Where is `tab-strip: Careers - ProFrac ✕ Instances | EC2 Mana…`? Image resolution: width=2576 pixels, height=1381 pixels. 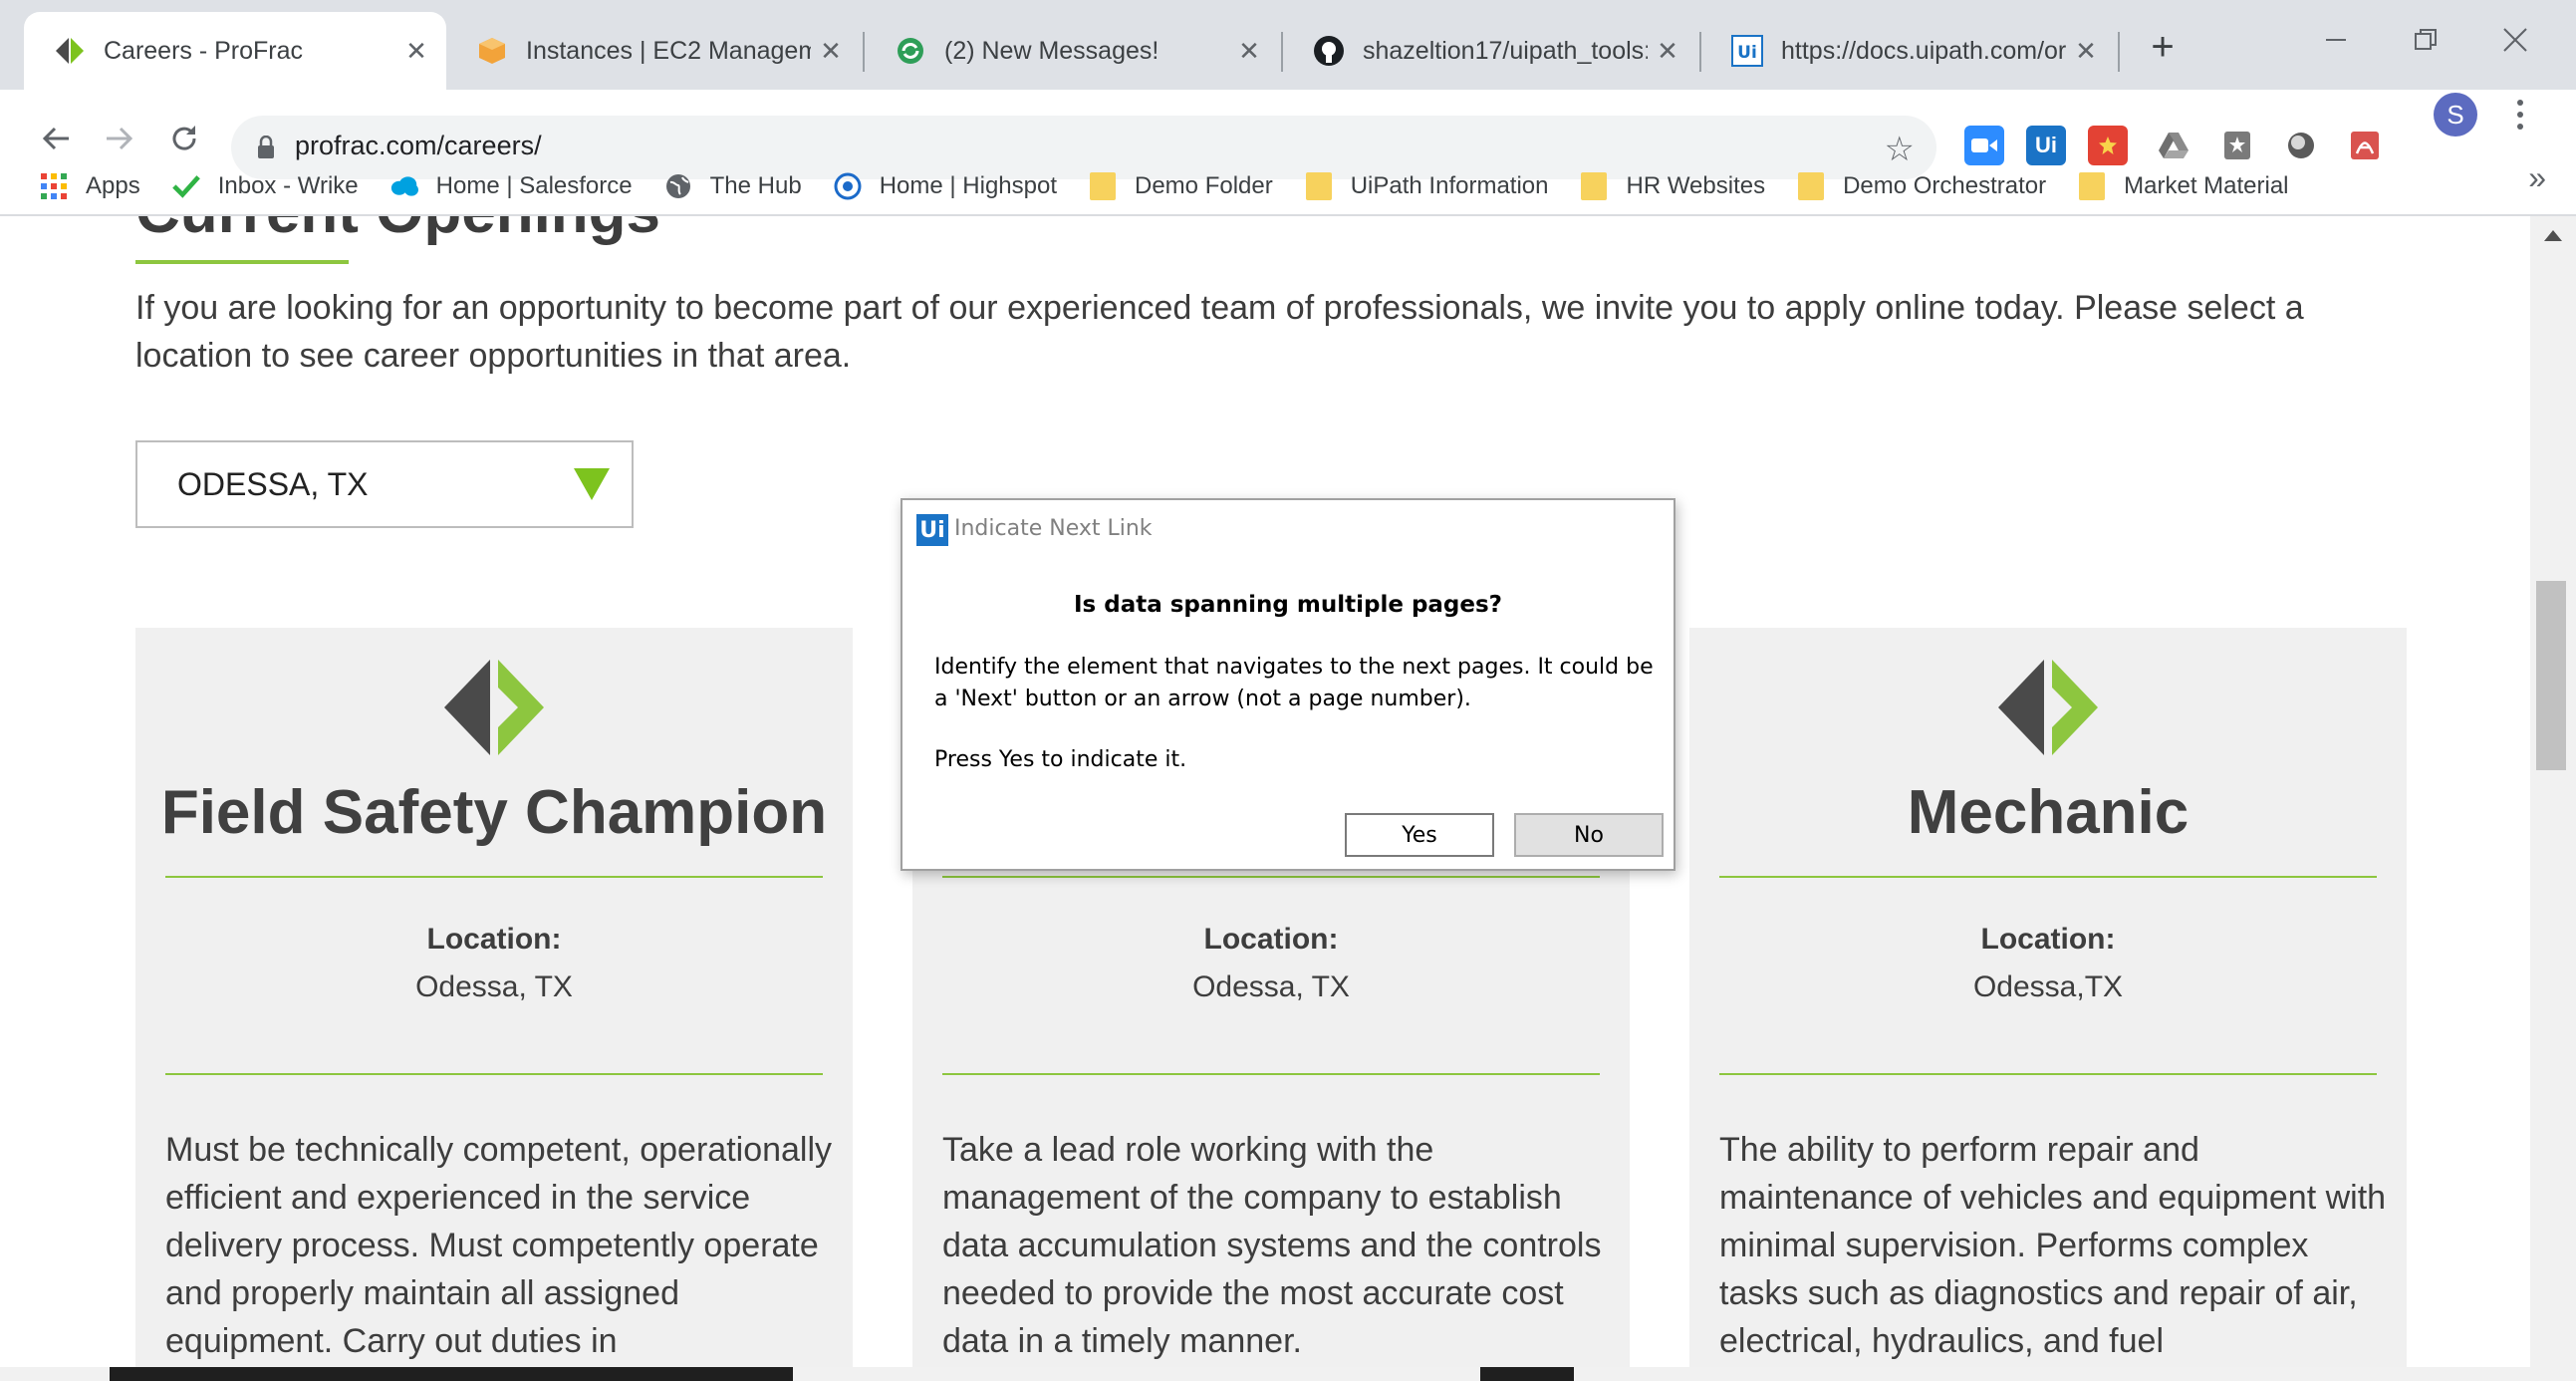 tab-strip: Careers - ProFrac ✕ Instances | EC2 Mana… is located at coordinates (1288, 45).